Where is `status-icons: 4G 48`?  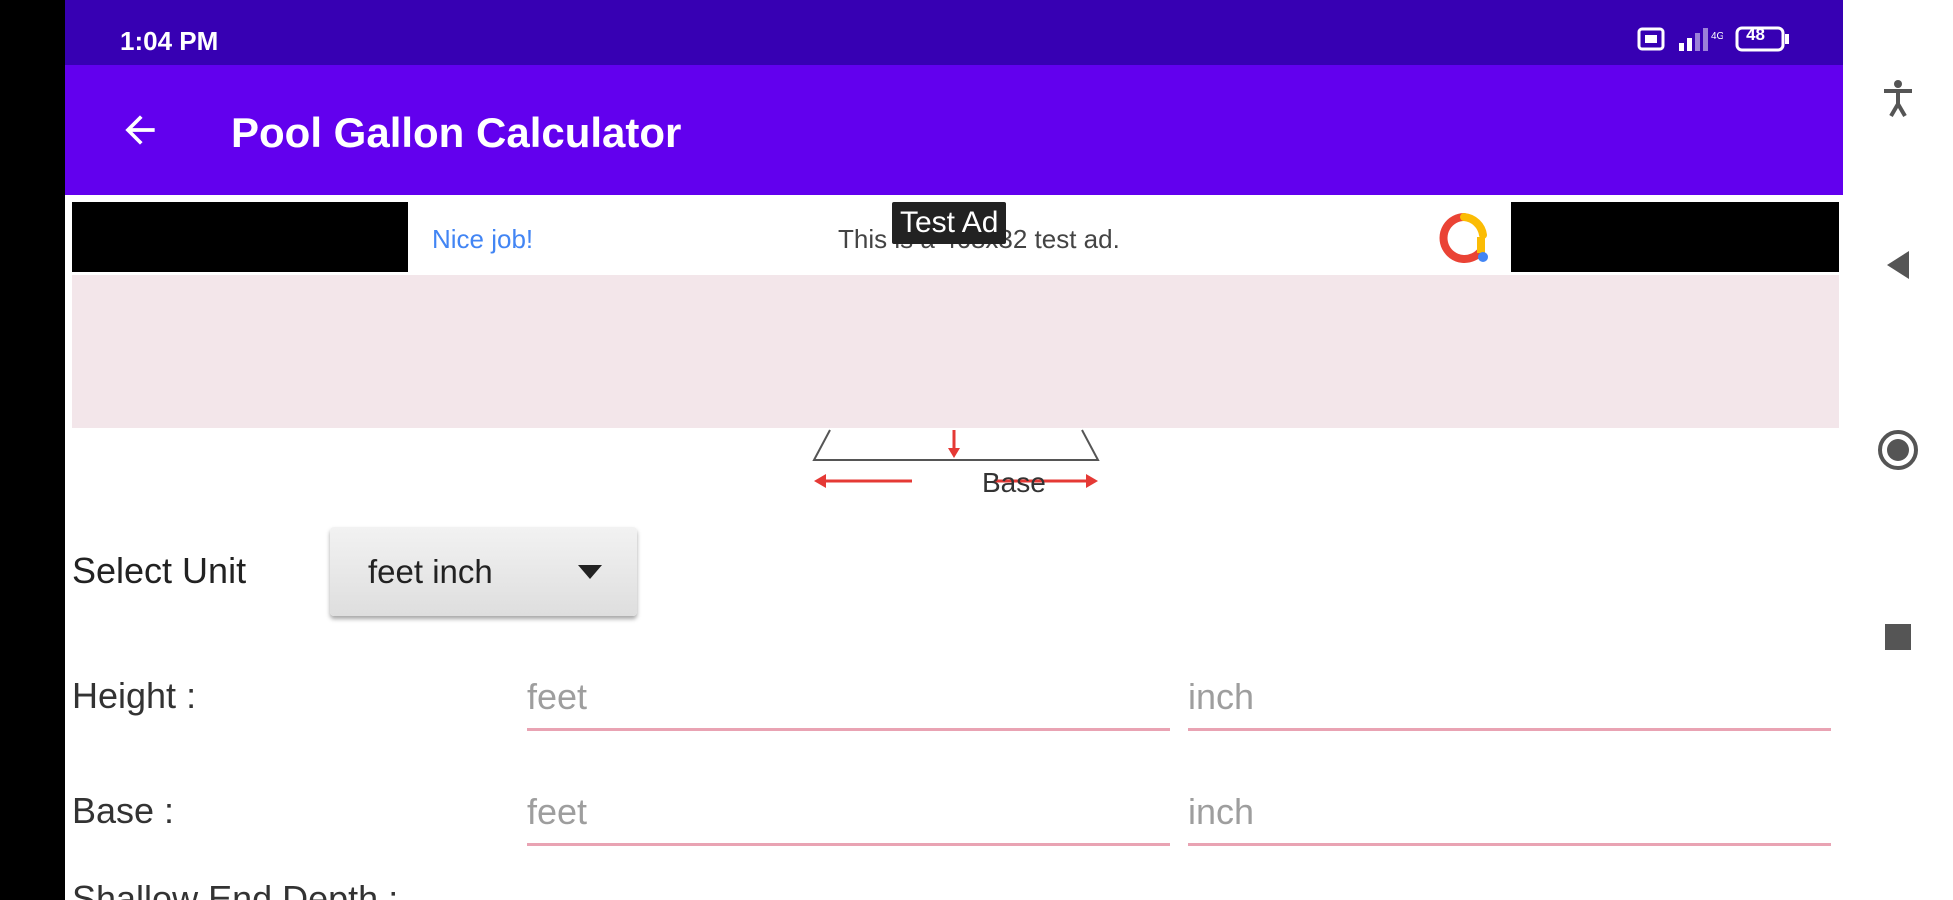 status-icons: 4G 48 is located at coordinates (1714, 41).